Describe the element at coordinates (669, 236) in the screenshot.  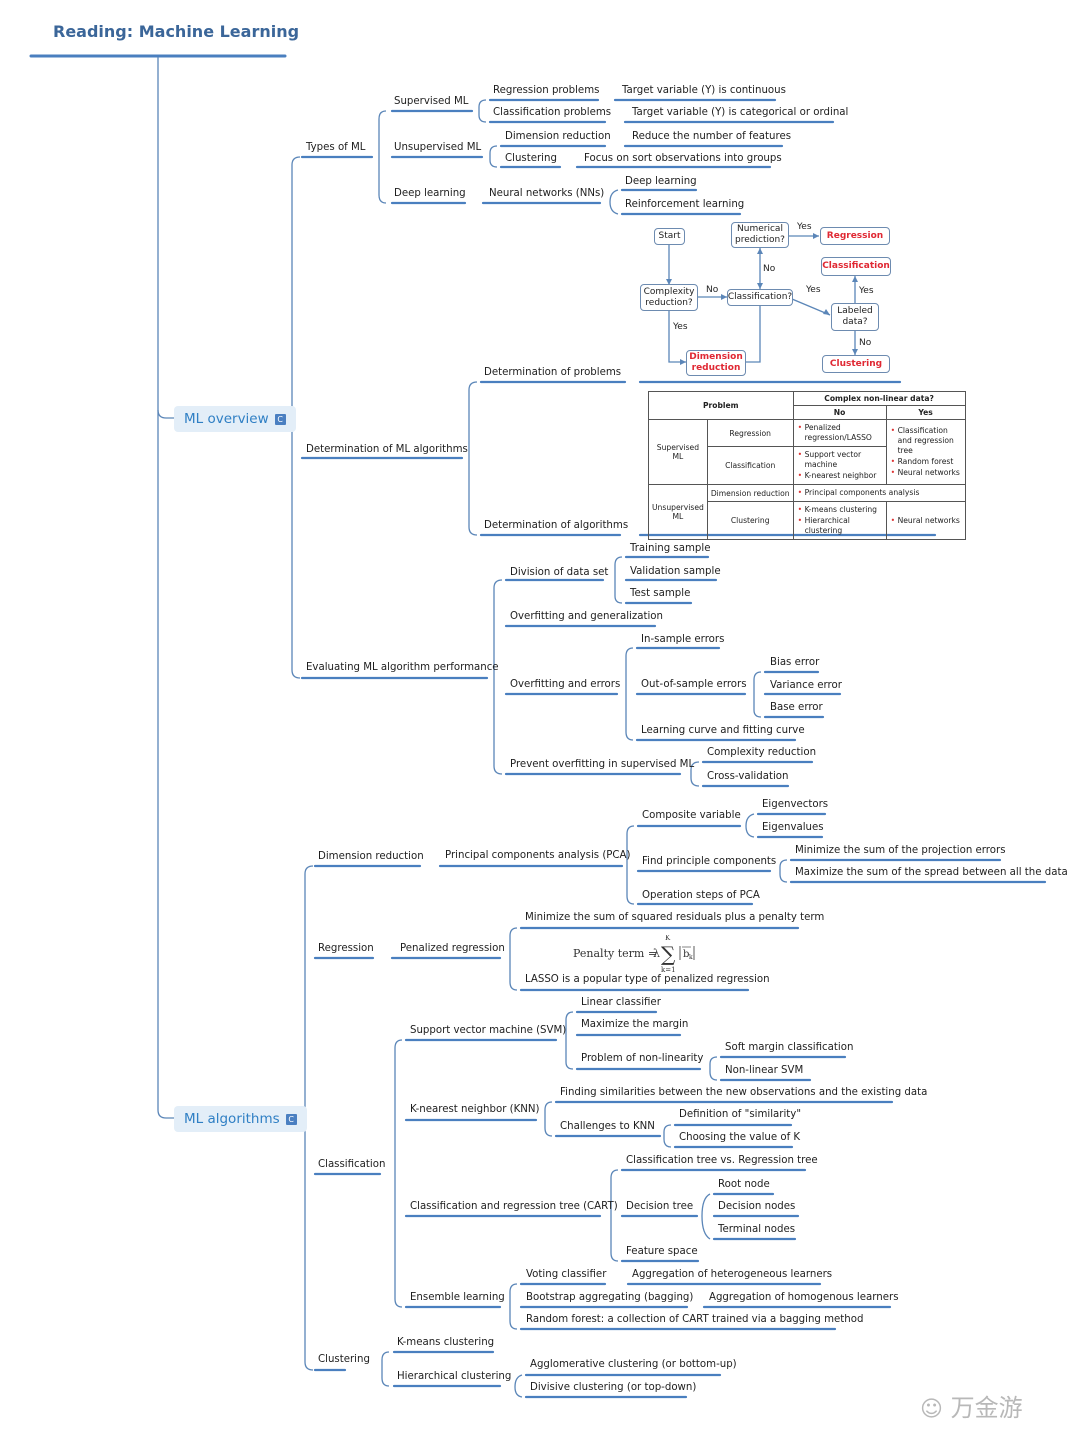
I see `flow-start: Start` at that location.